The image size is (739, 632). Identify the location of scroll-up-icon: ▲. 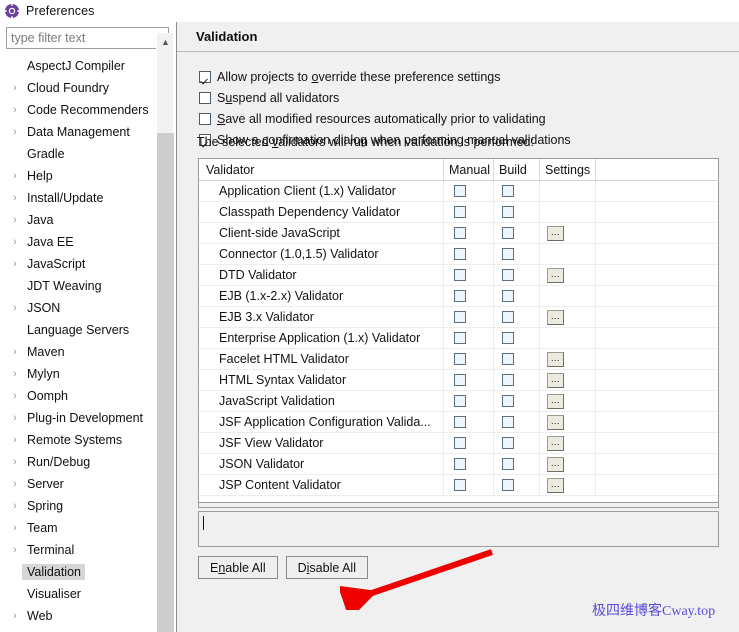
(165, 41).